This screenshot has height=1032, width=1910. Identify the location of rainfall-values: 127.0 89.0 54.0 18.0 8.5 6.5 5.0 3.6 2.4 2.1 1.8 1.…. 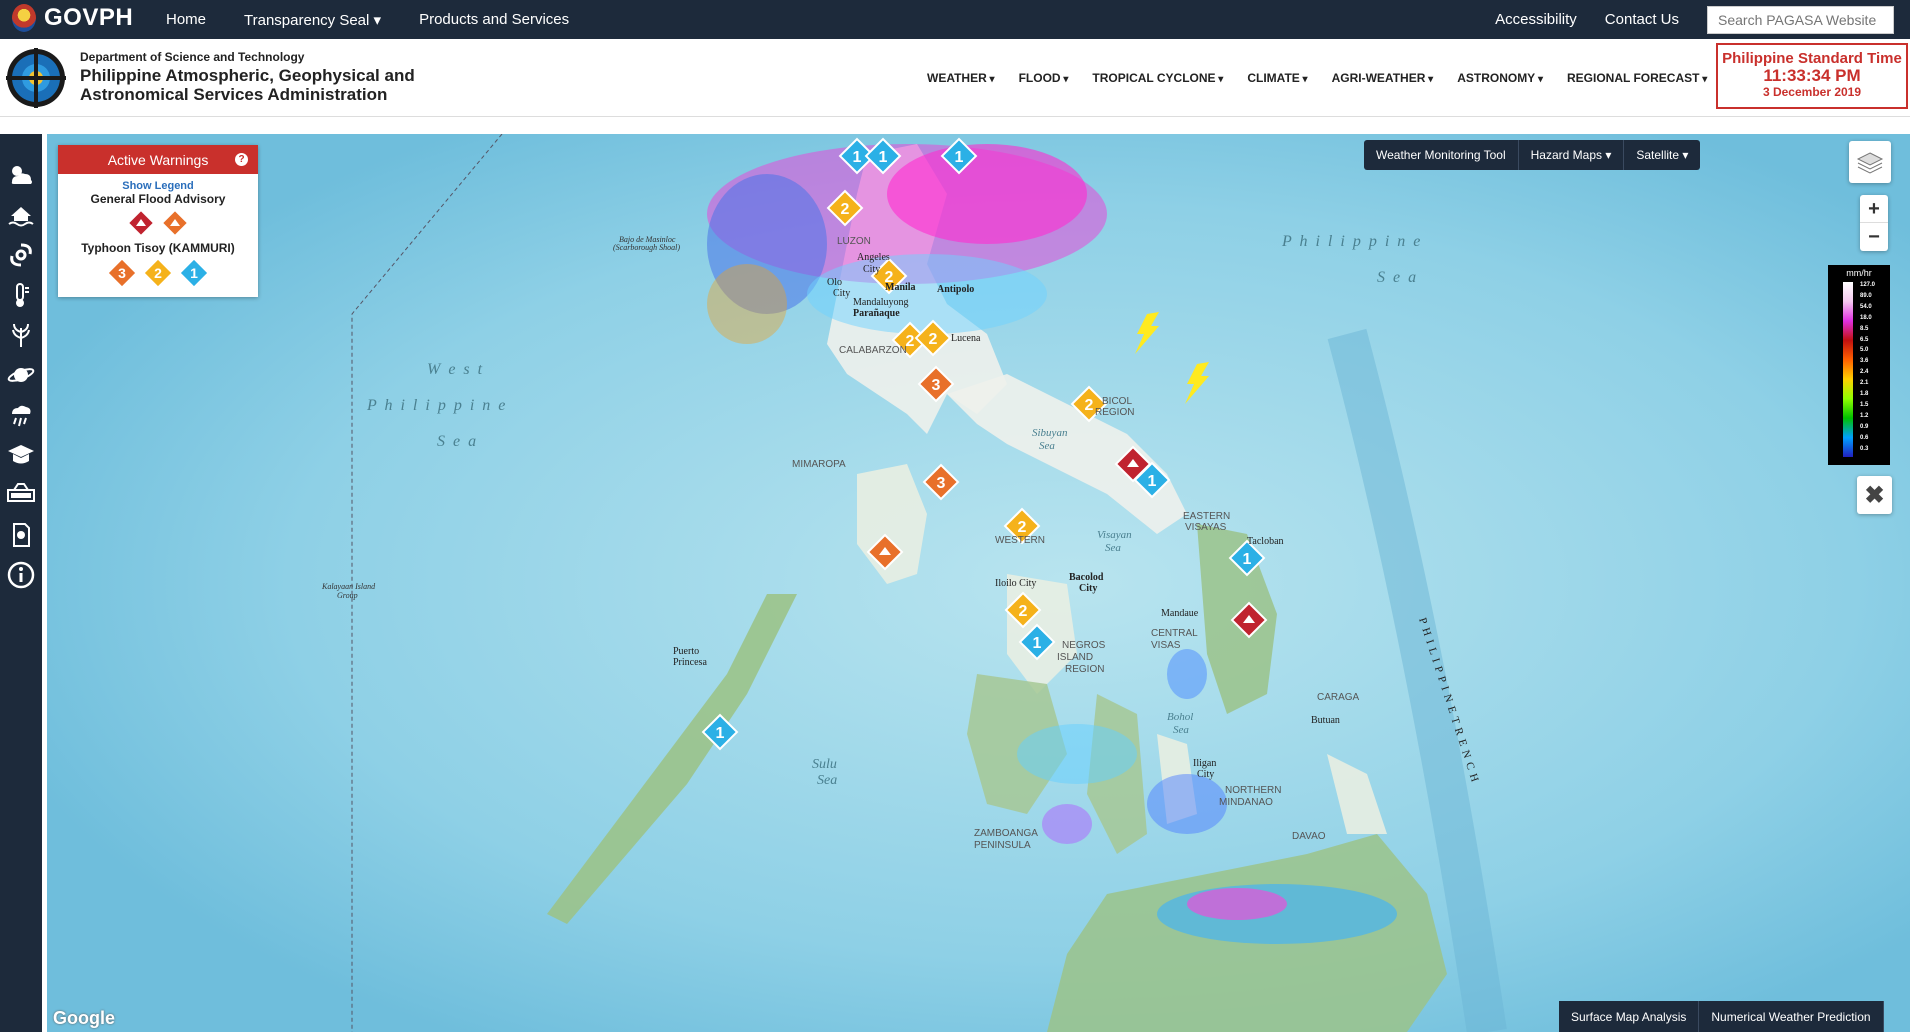
(1868, 367).